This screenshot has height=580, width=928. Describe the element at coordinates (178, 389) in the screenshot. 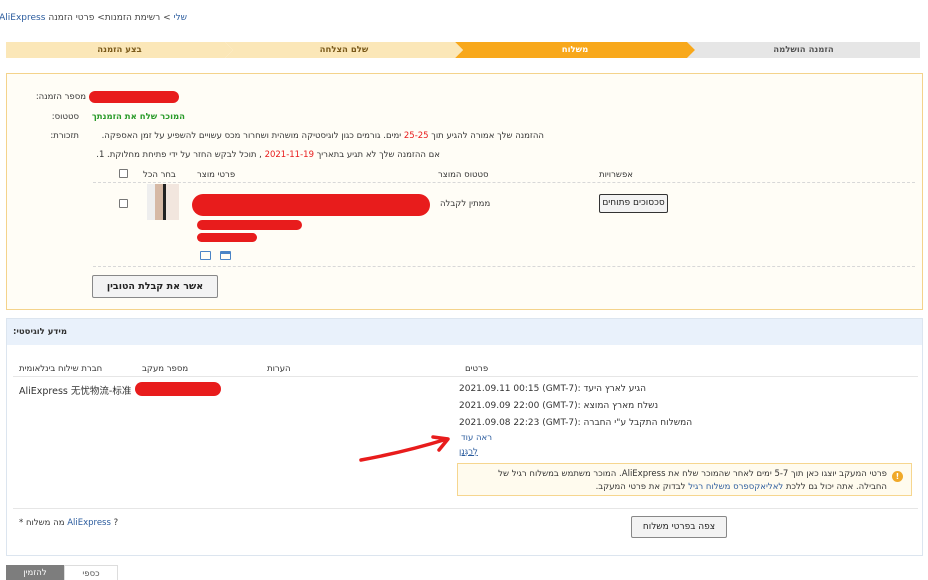

I see `redacted-tracking-number` at that location.